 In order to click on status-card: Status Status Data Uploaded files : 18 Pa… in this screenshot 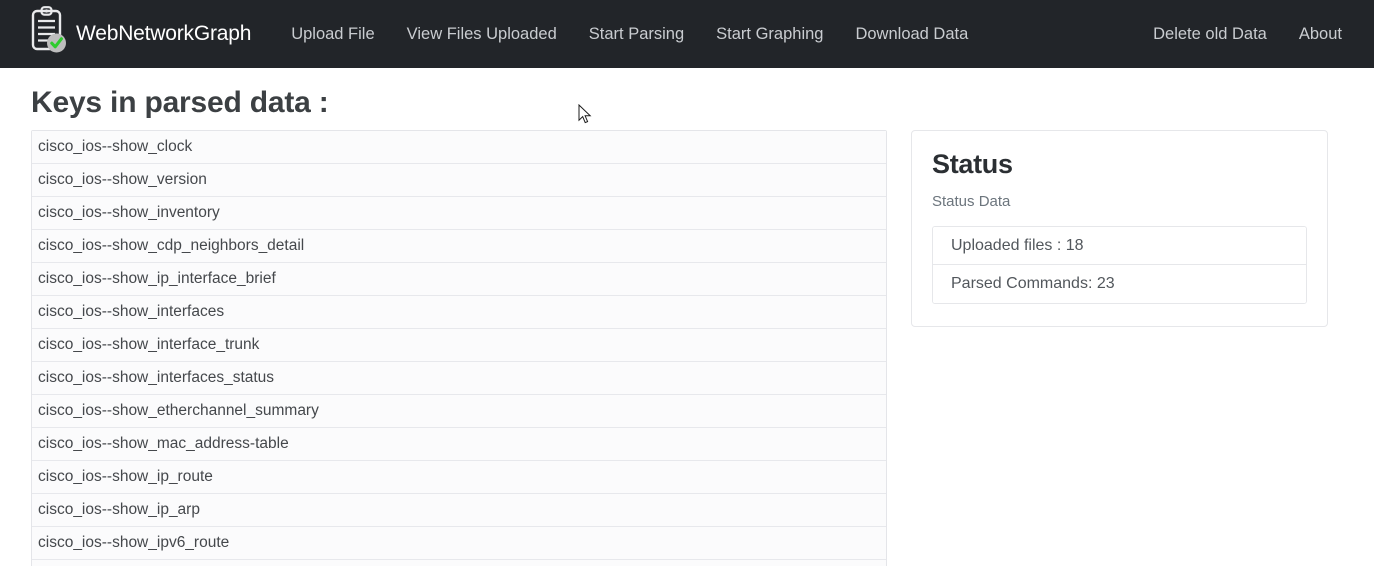, I will do `click(1119, 229)`.